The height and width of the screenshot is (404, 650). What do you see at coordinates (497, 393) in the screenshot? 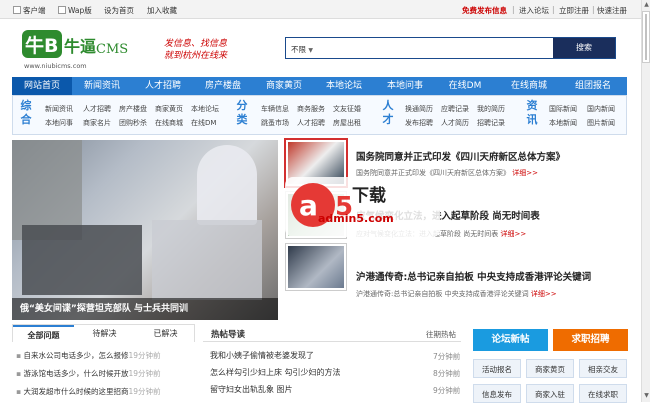
I see `info-post-button: 信息发布` at bounding box center [497, 393].